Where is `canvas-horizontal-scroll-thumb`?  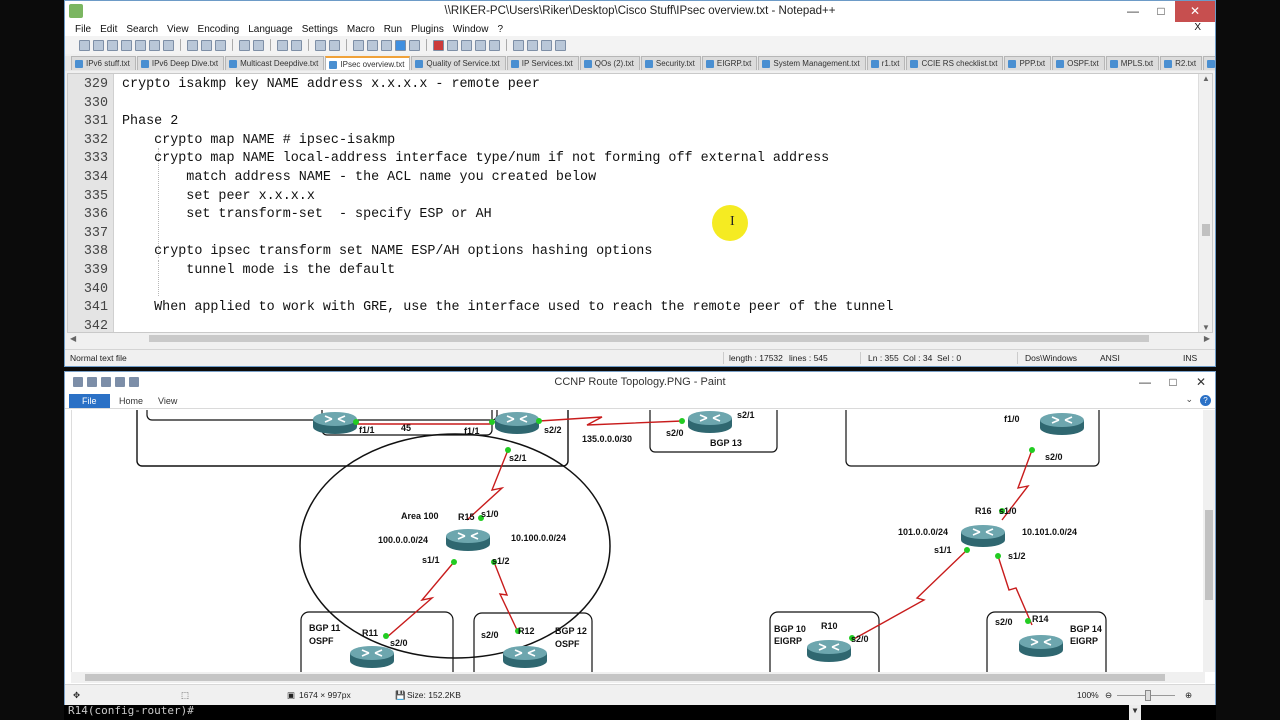
canvas-horizontal-scroll-thumb is located at coordinates (625, 677).